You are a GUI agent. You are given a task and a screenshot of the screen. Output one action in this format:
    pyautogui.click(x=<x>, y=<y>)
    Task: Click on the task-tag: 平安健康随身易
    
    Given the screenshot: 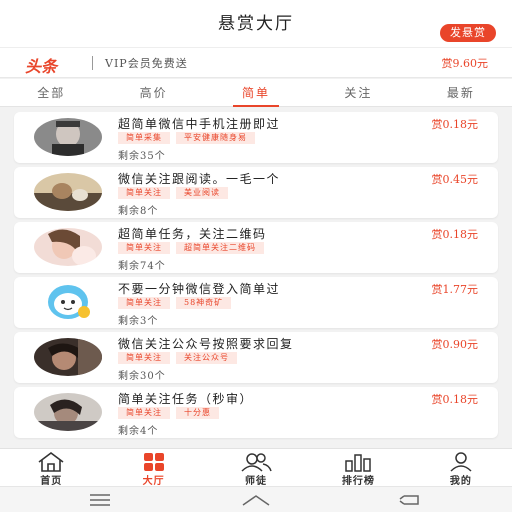 What is the action you would take?
    pyautogui.click(x=215, y=138)
    